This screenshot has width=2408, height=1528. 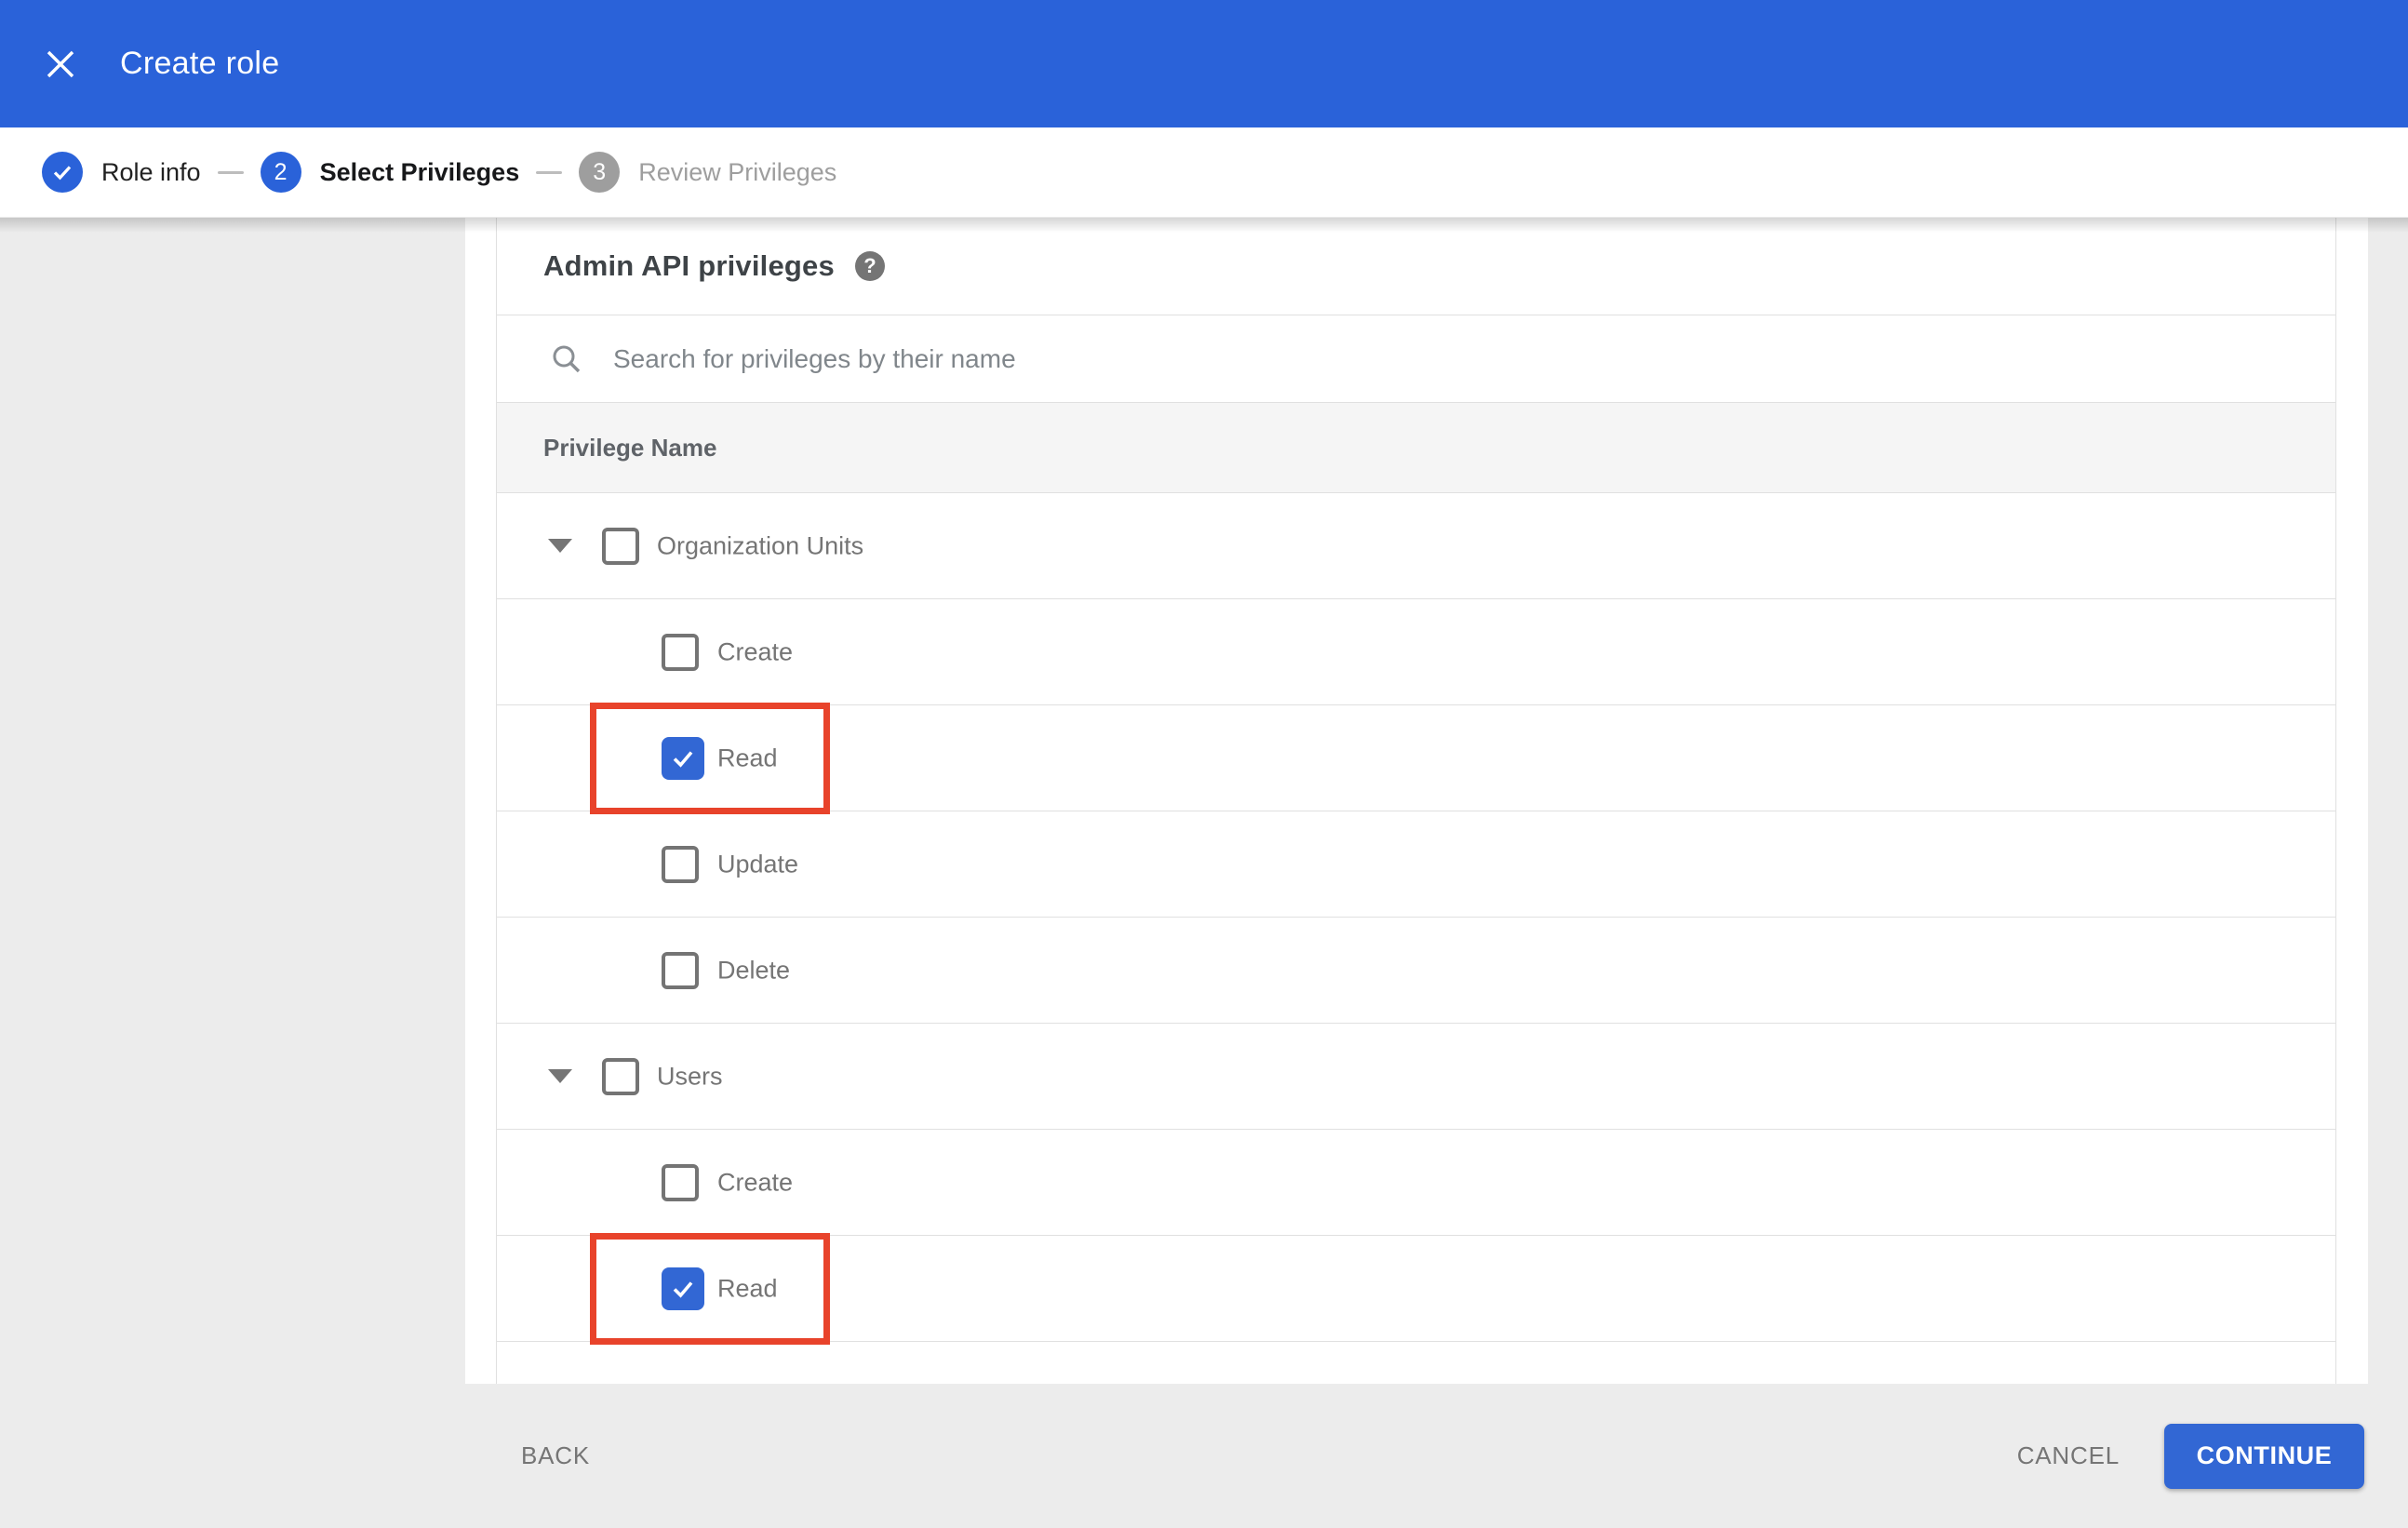 What do you see at coordinates (1416, 1077) in the screenshot?
I see `privilege-row: Users` at bounding box center [1416, 1077].